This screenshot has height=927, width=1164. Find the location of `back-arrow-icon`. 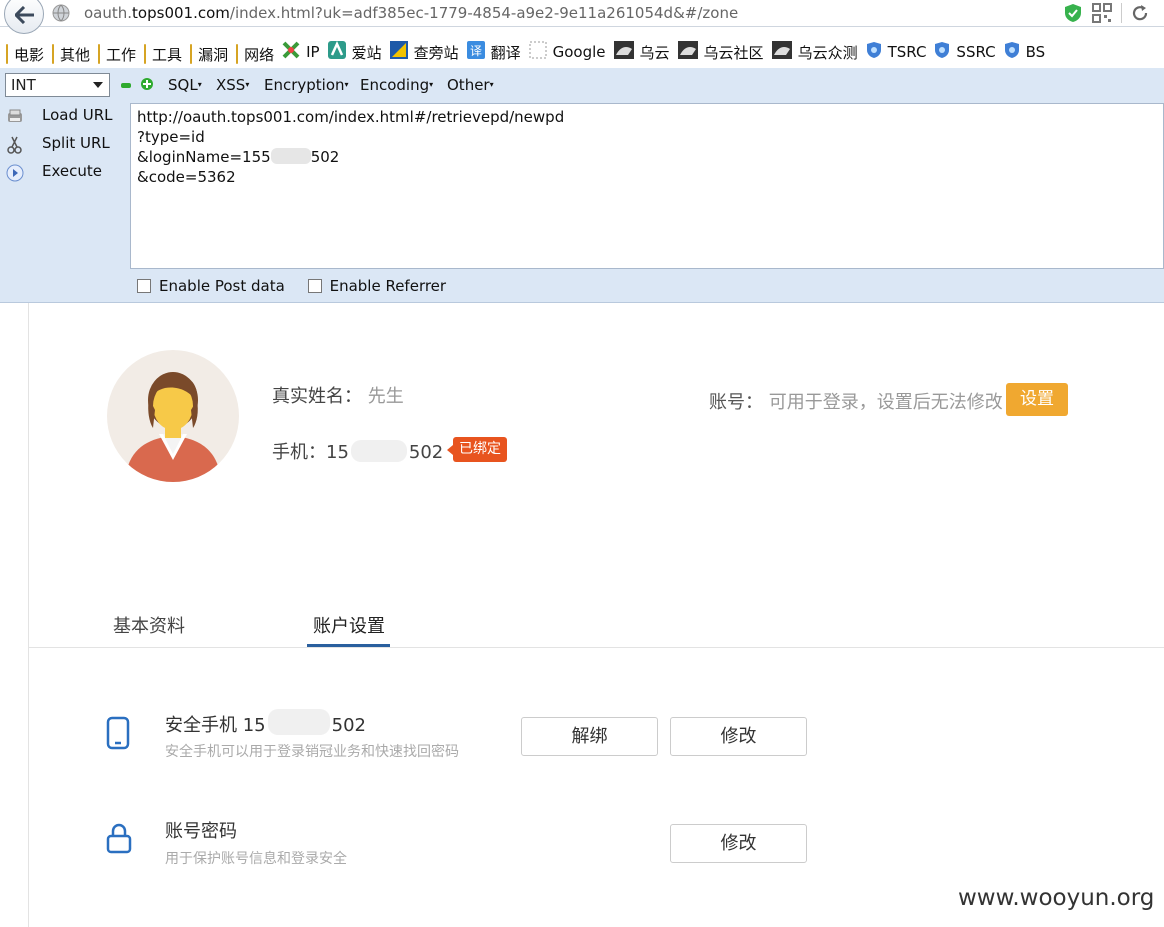

back-arrow-icon is located at coordinates (24, 15).